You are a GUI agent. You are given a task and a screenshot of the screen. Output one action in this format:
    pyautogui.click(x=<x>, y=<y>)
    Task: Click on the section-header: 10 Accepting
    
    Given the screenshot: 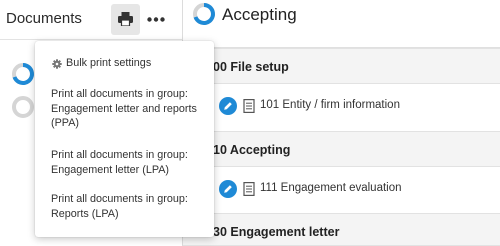 What is the action you would take?
    pyautogui.click(x=341, y=149)
    